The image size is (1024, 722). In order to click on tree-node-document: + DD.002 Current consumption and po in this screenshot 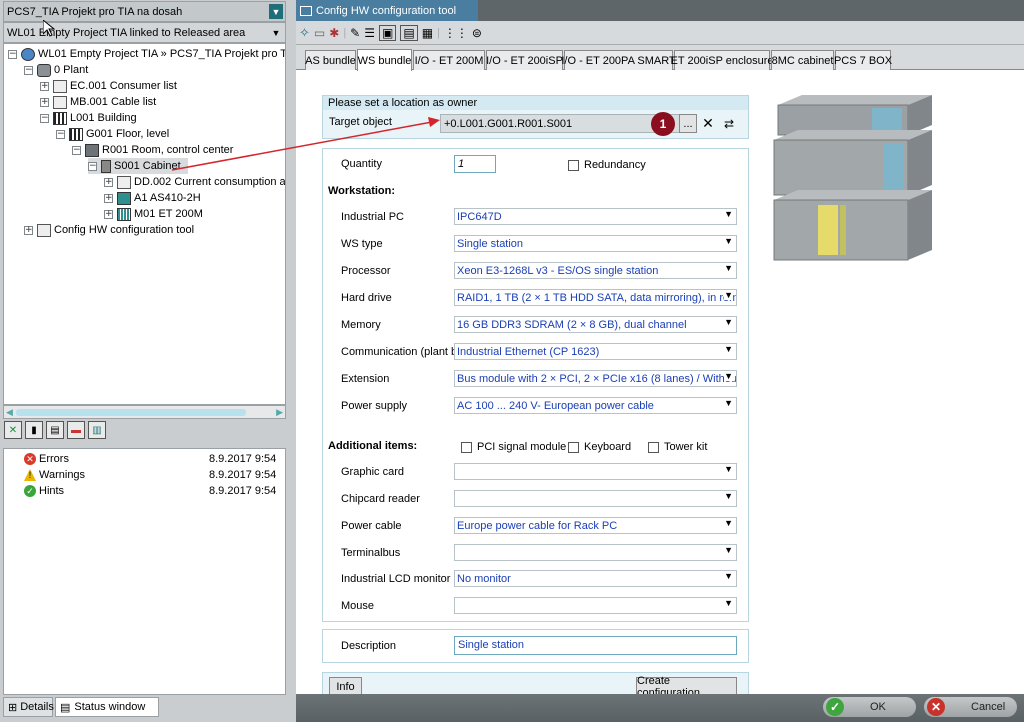, I will do `click(194, 182)`.